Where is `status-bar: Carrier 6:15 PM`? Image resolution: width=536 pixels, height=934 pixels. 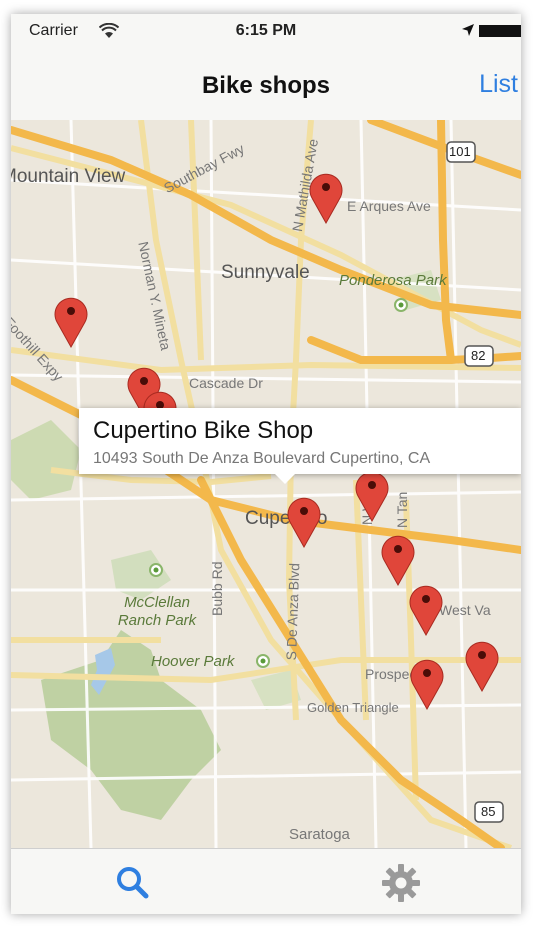 status-bar: Carrier 6:15 PM is located at coordinates (266, 32).